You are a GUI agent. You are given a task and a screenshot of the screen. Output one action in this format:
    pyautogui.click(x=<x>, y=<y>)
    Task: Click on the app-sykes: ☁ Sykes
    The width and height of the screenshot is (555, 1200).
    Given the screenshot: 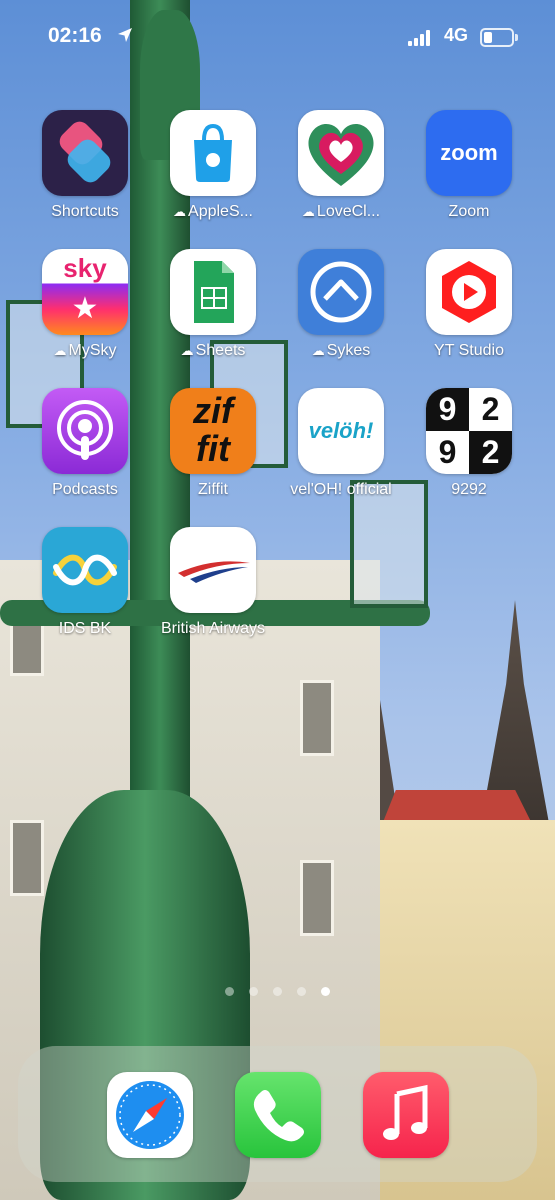 What is the action you would take?
    pyautogui.click(x=341, y=313)
    